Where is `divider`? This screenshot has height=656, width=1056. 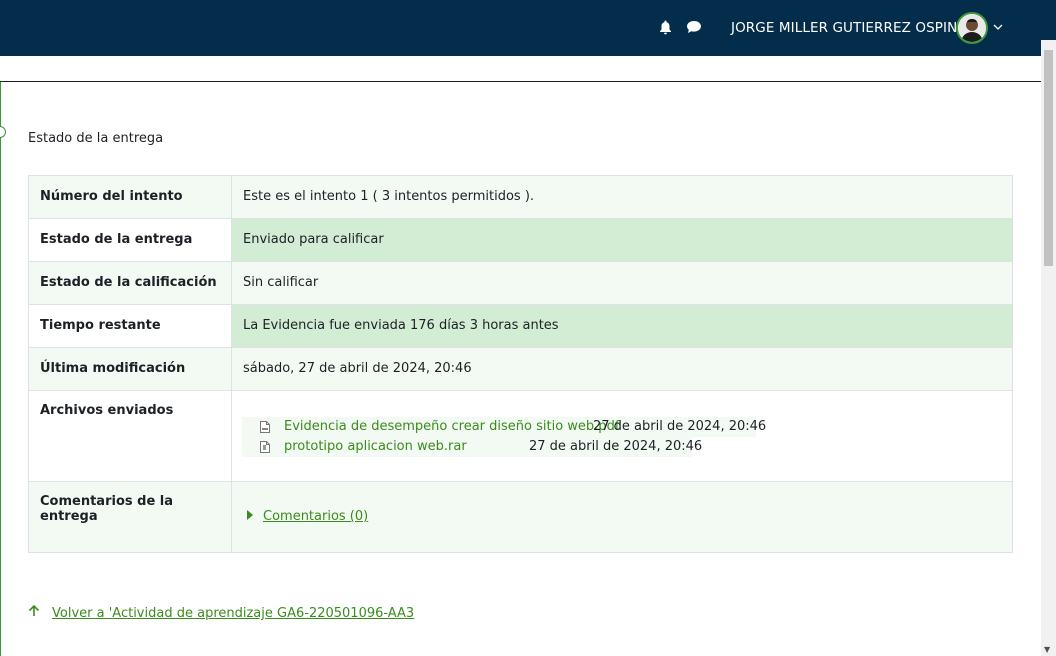 divider is located at coordinates (520, 81).